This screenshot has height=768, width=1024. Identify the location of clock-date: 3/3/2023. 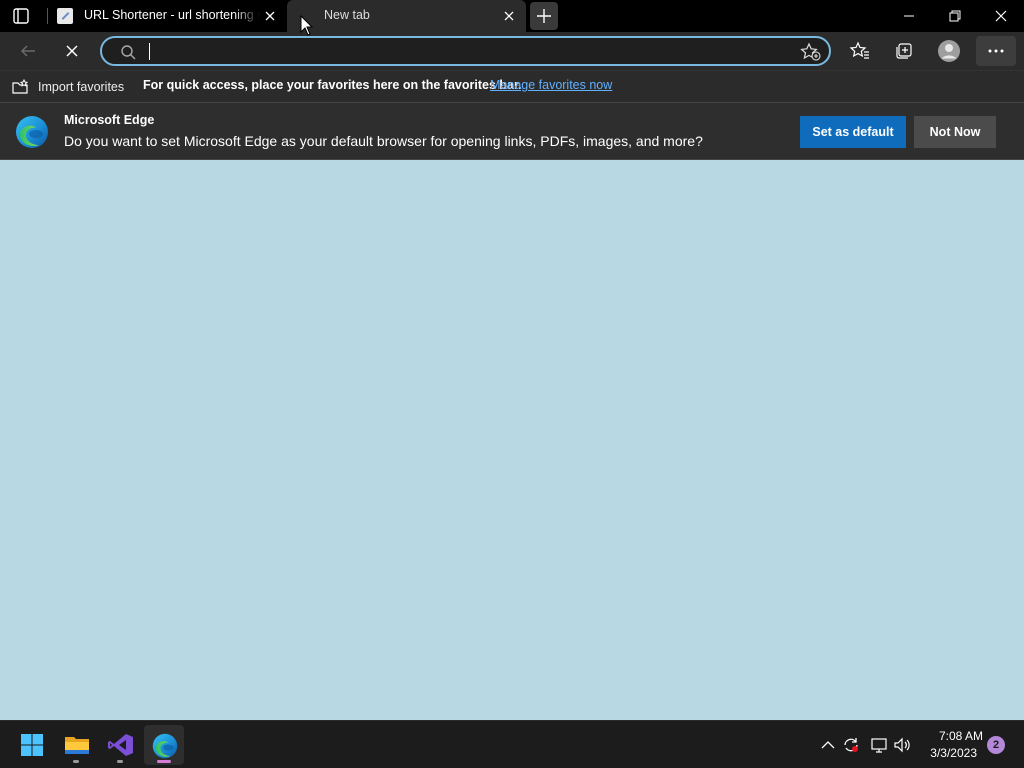
(951, 753).